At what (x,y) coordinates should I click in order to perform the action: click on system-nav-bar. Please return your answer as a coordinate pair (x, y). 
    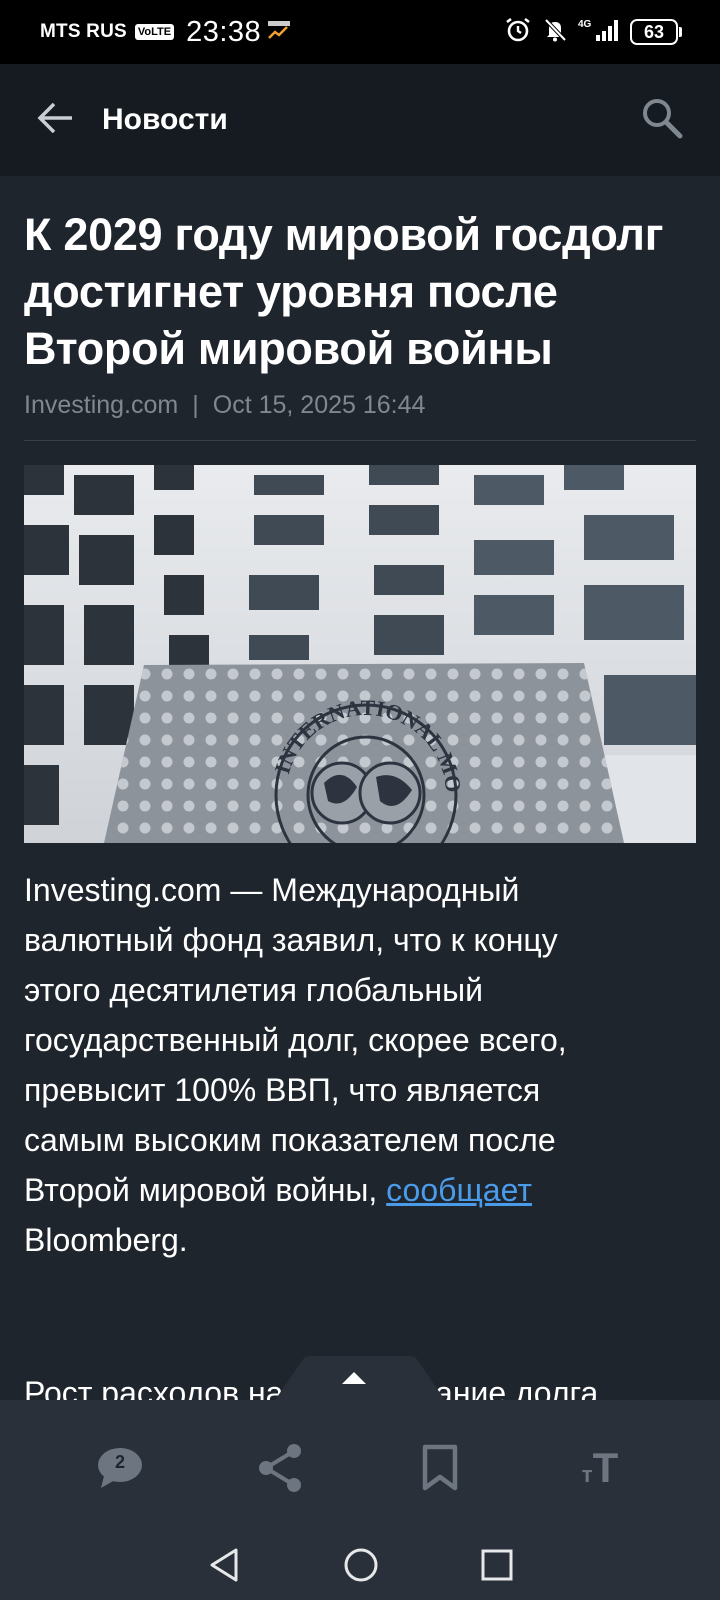
    Looking at the image, I should click on (360, 1567).